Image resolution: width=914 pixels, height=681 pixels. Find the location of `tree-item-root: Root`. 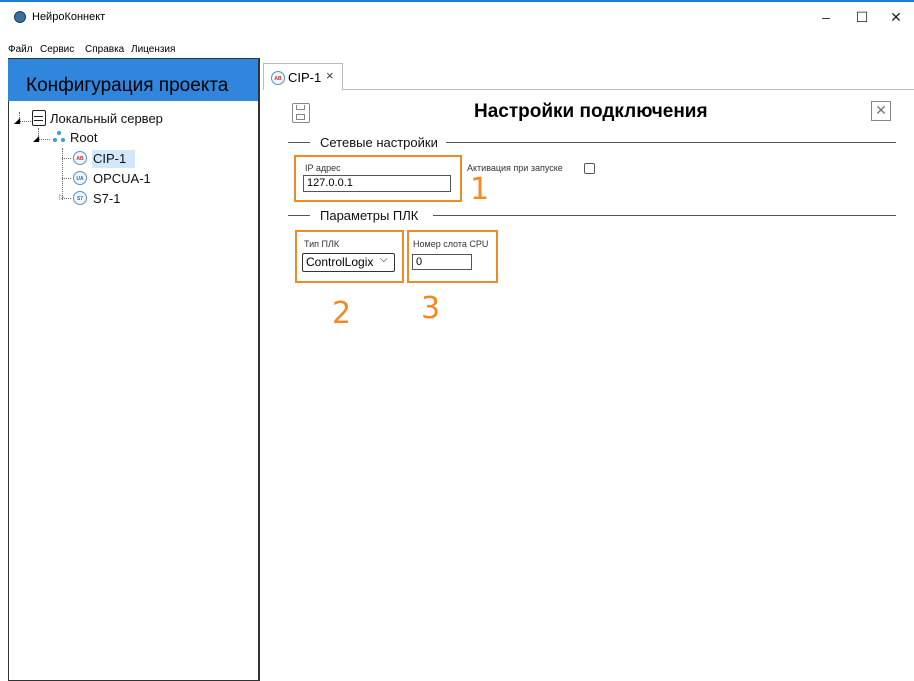

tree-item-root: Root is located at coordinates (83, 137).